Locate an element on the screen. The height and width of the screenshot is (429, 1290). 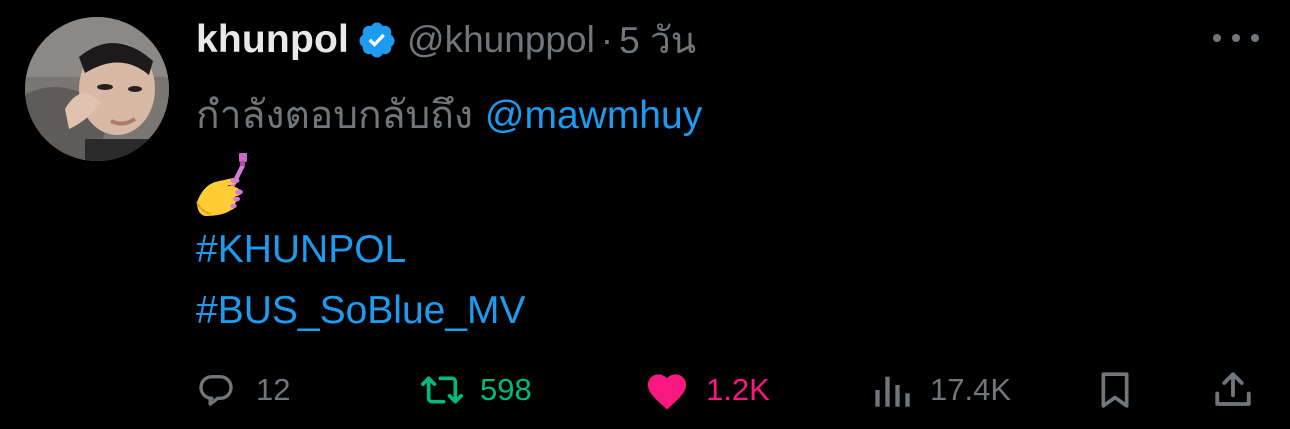
bookmark-button is located at coordinates (1115, 390).